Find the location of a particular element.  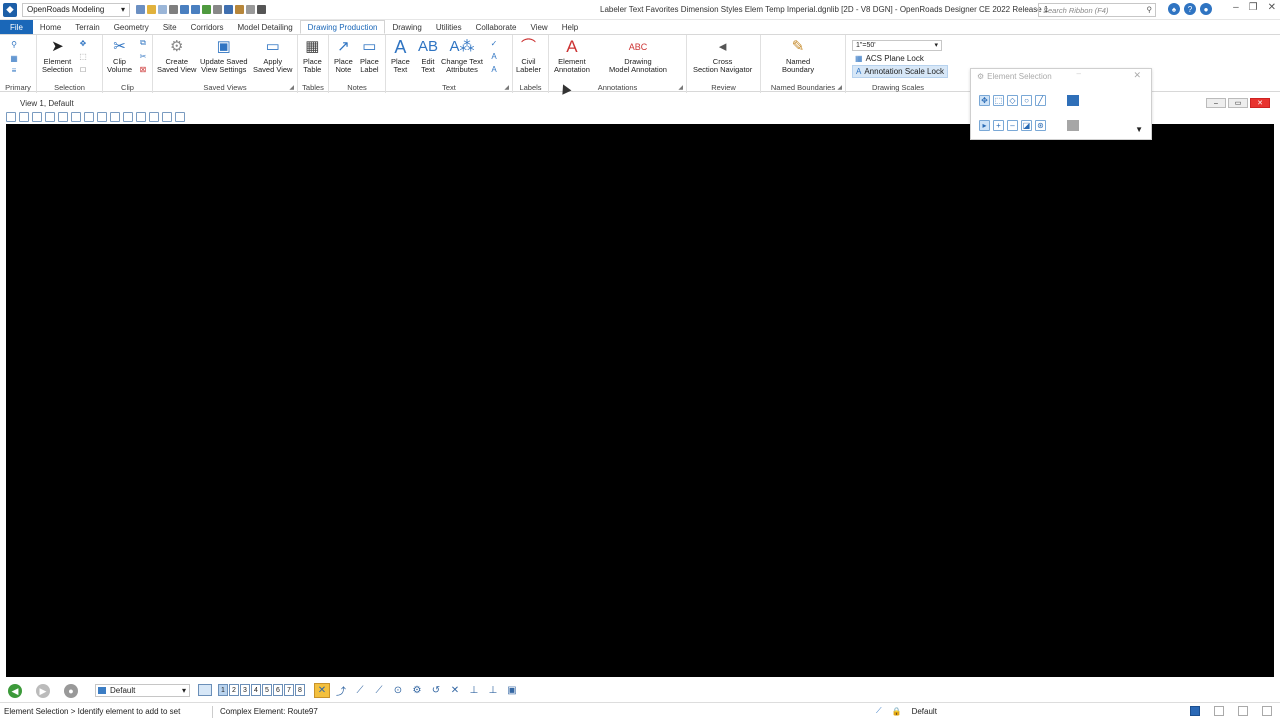

view-maximize-icon: ▭ is located at coordinates (1238, 103).